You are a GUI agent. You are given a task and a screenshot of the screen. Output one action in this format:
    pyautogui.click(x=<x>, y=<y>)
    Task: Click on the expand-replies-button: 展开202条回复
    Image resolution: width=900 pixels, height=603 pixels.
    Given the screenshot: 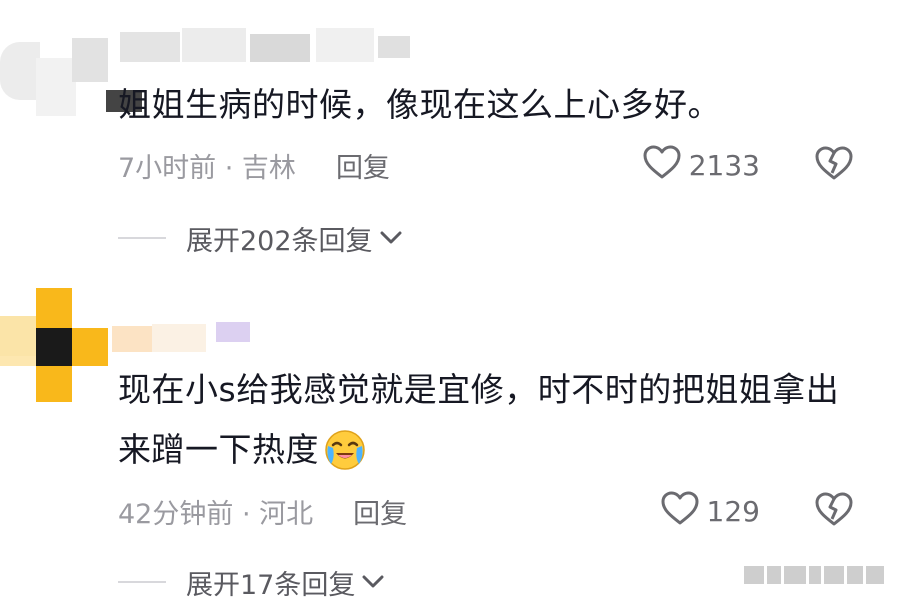 What is the action you would take?
    pyautogui.click(x=260, y=238)
    